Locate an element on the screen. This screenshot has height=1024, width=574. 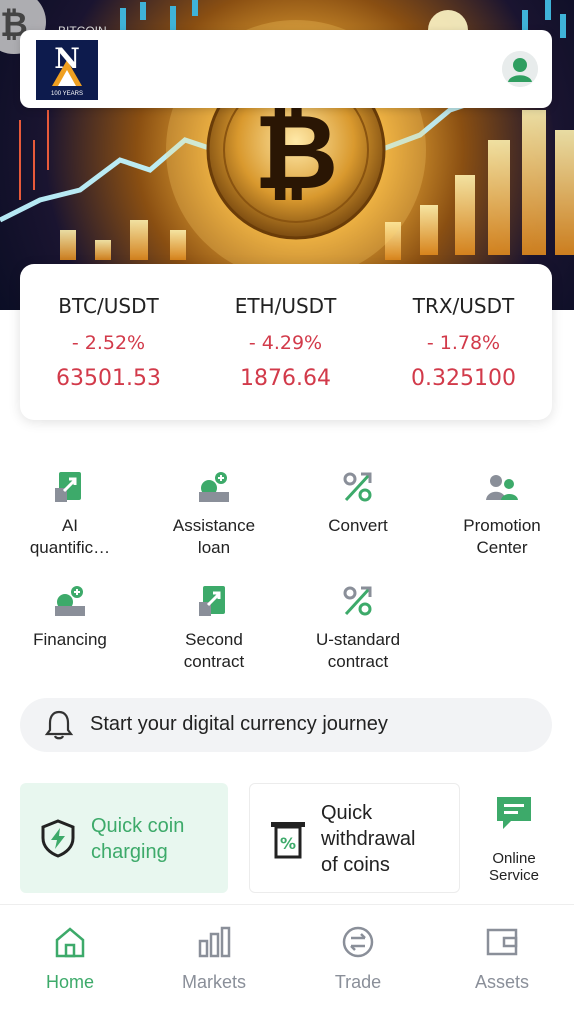
users-icon is located at coordinates (502, 487).